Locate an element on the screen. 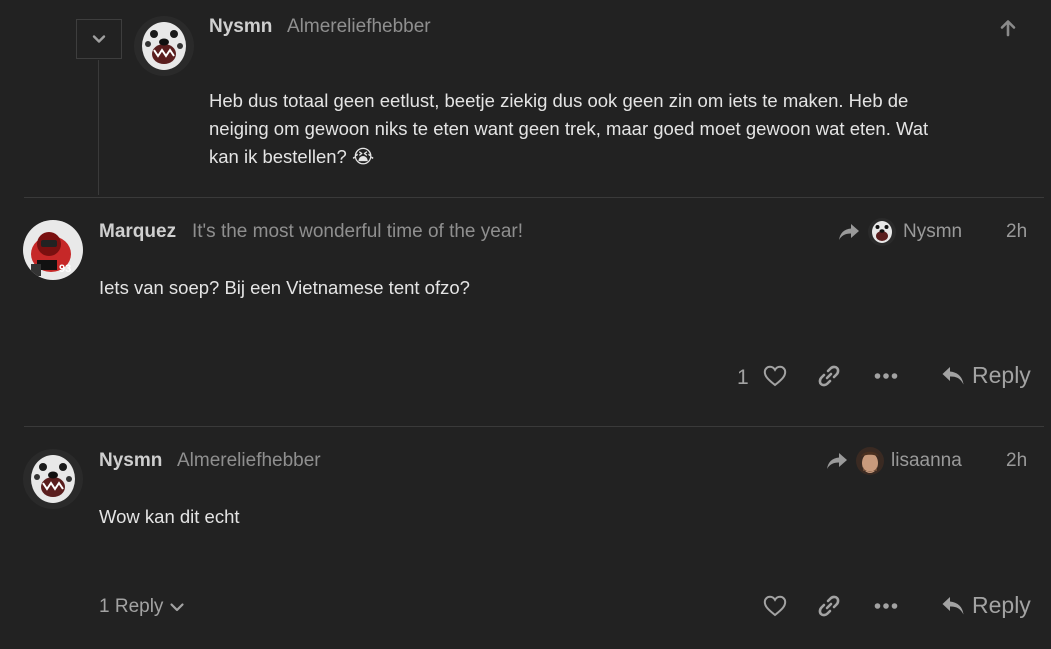 This screenshot has width=1051, height=649. crying-emoji: 😭 is located at coordinates (363, 157).